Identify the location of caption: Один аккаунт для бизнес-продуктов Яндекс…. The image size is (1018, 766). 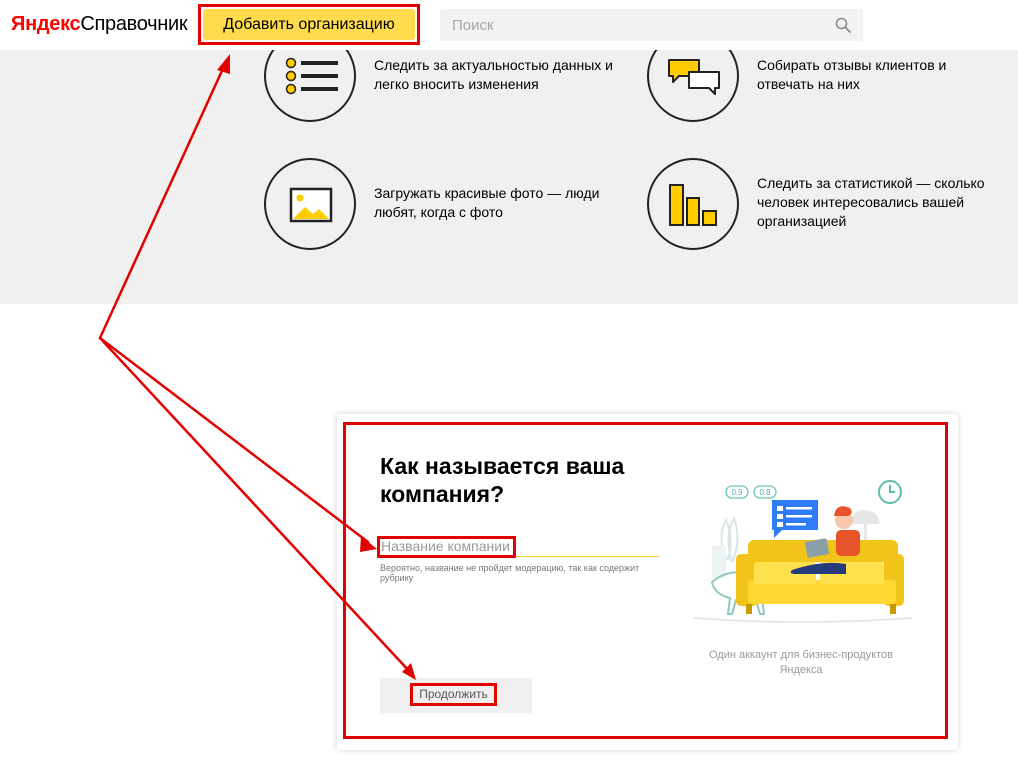
(801, 662).